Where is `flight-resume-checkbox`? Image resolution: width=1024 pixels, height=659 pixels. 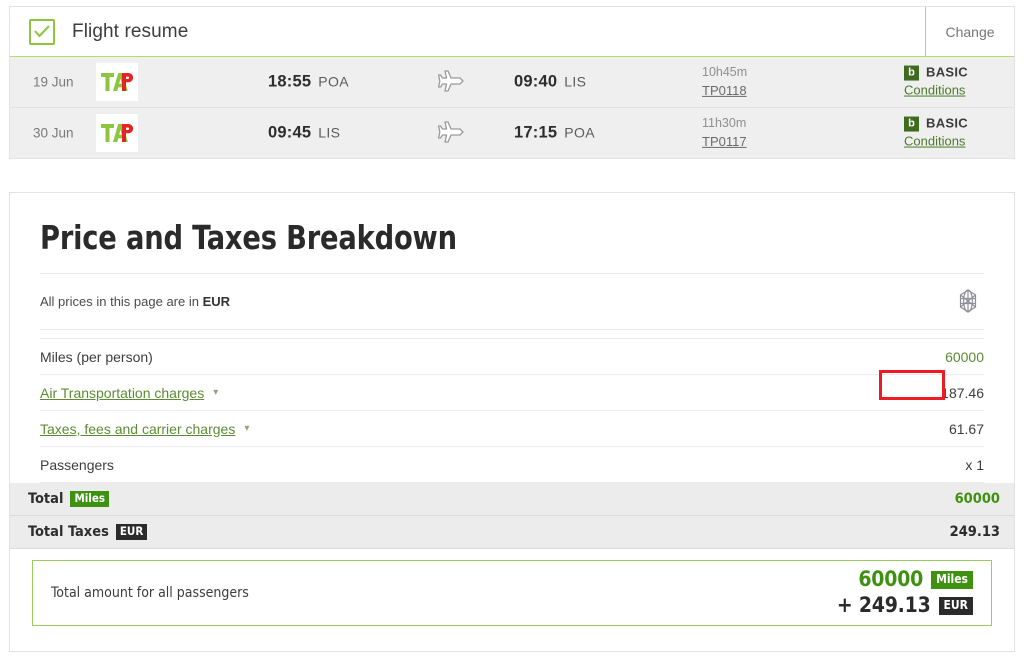 flight-resume-checkbox is located at coordinates (42, 31).